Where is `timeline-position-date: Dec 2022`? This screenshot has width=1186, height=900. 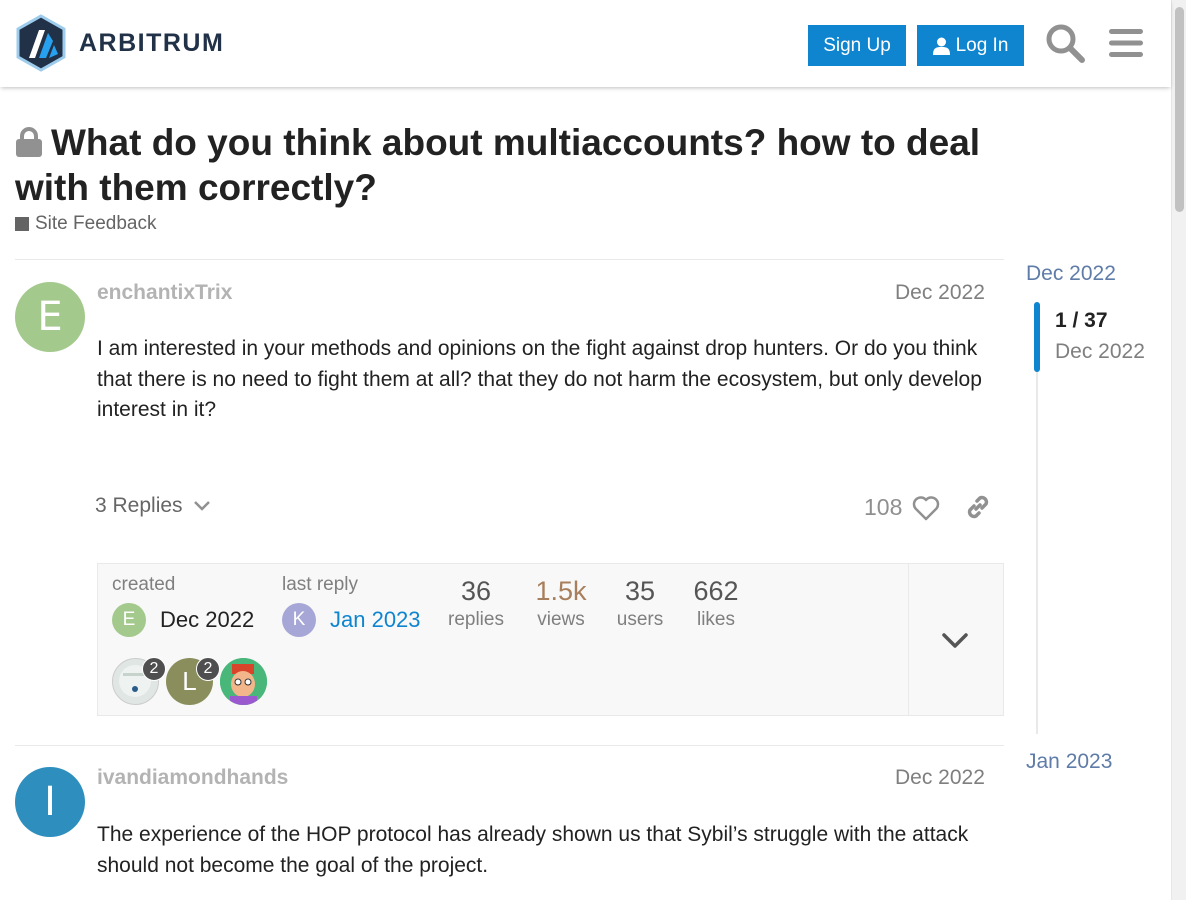 timeline-position-date: Dec 2022 is located at coordinates (1100, 351).